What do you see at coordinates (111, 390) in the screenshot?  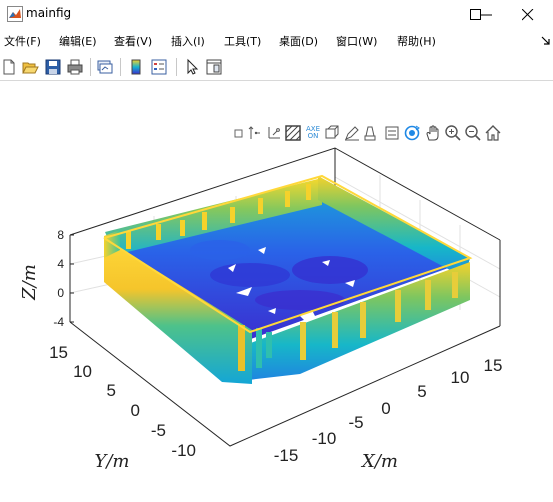 I see `y-tick-label: 5` at bounding box center [111, 390].